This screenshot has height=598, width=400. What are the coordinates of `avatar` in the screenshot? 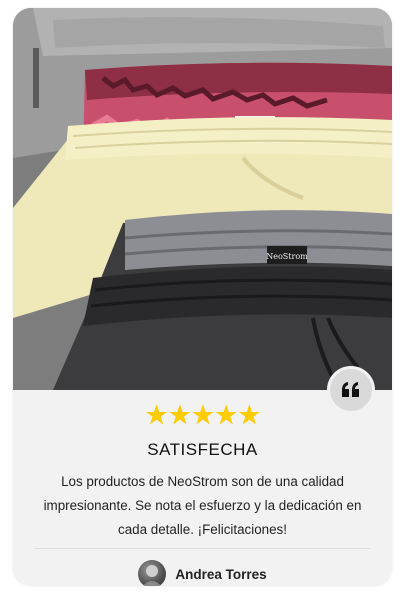 It's located at (152, 573).